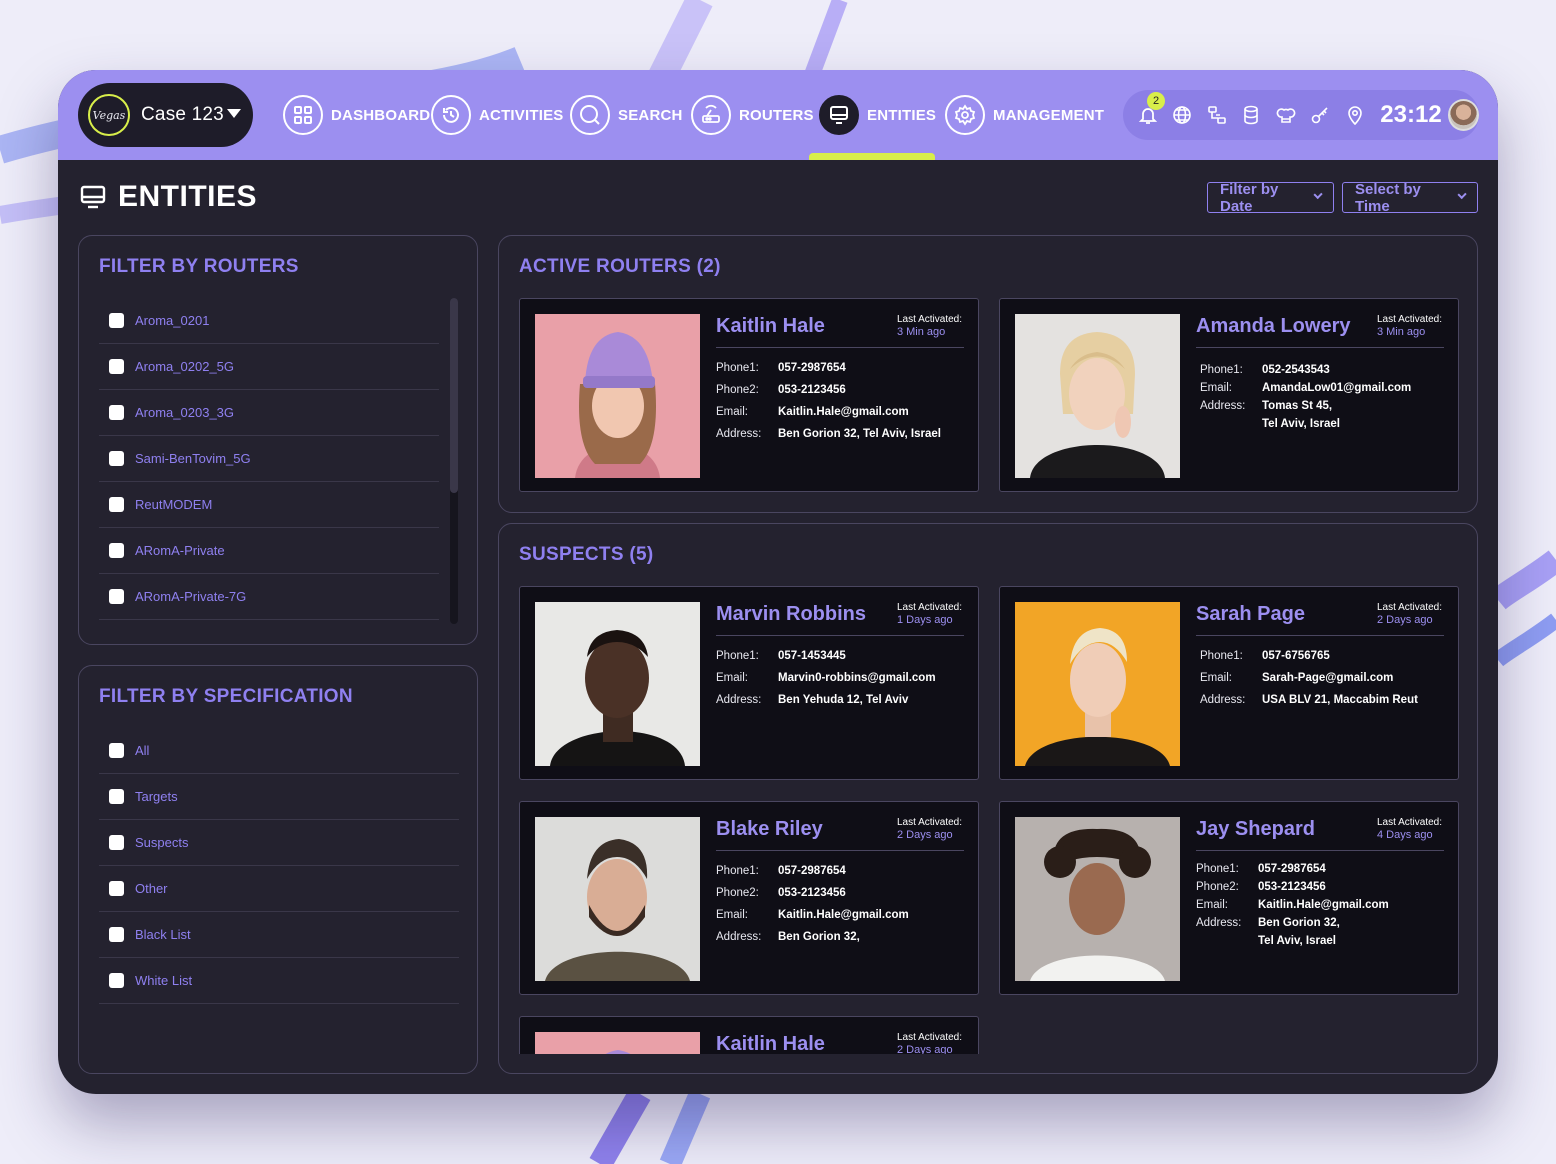 This screenshot has height=1164, width=1556. What do you see at coordinates (812, 390) in the screenshot?
I see `detail-value: 053-2123456` at bounding box center [812, 390].